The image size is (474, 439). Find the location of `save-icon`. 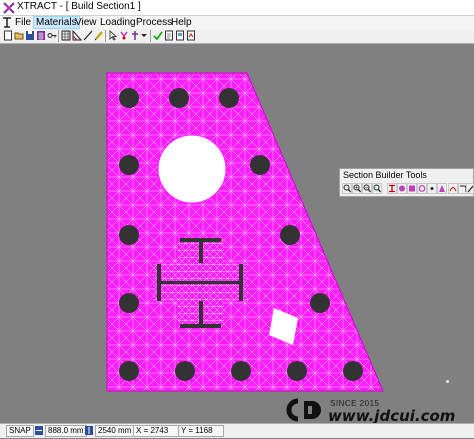

save-icon is located at coordinates (30, 35).